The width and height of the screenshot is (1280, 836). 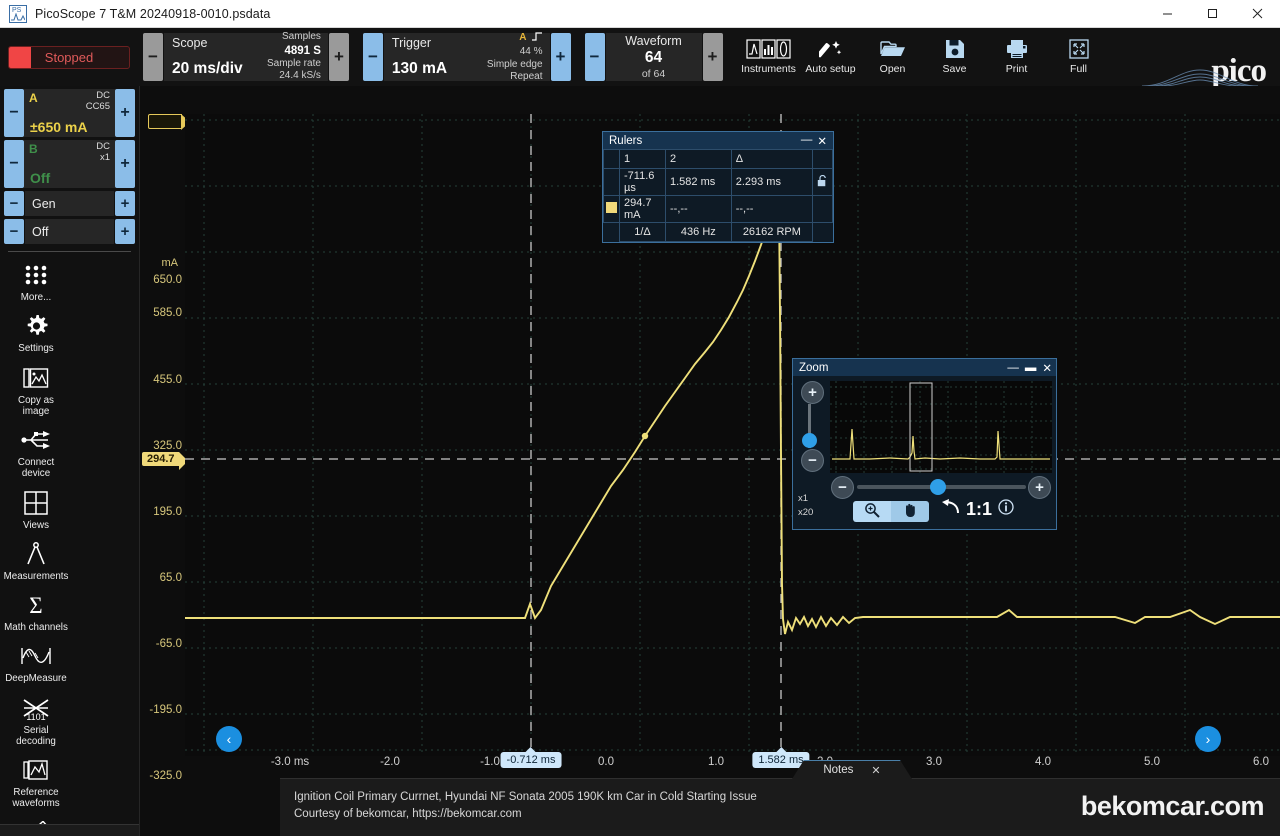 What do you see at coordinates (36, 770) in the screenshot?
I see `reference-wave-icon` at bounding box center [36, 770].